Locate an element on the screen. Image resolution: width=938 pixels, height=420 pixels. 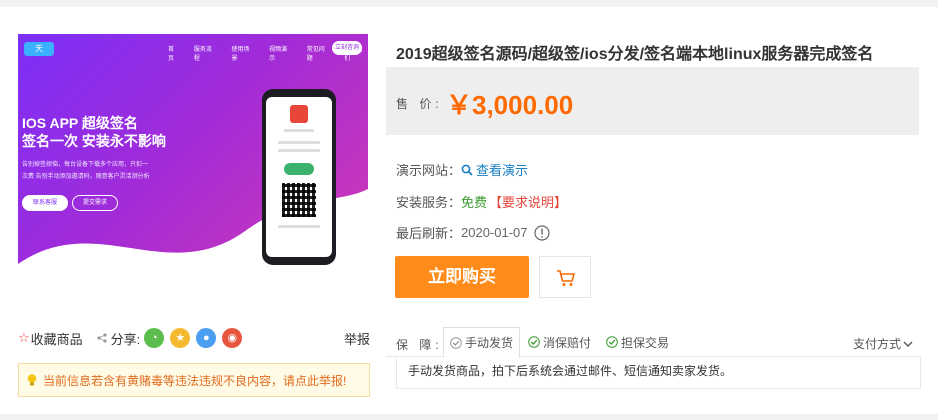
guarantee-description: 手动发货商品，拍下后系统会通过邮件、短信通知卖家发货。 is located at coordinates (658, 372).